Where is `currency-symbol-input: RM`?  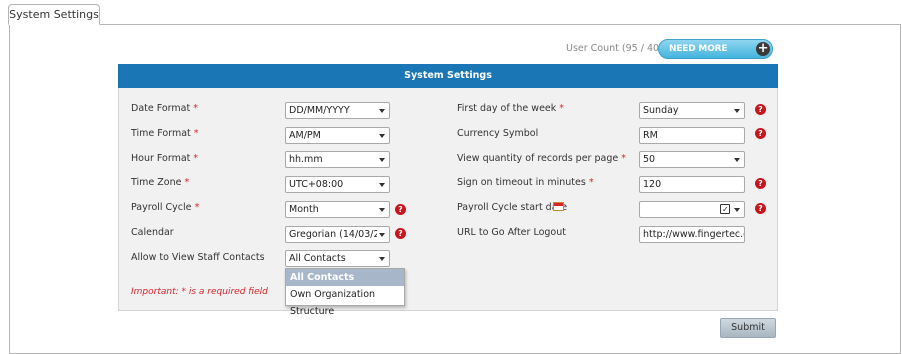
currency-symbol-input: RM is located at coordinates (692, 135).